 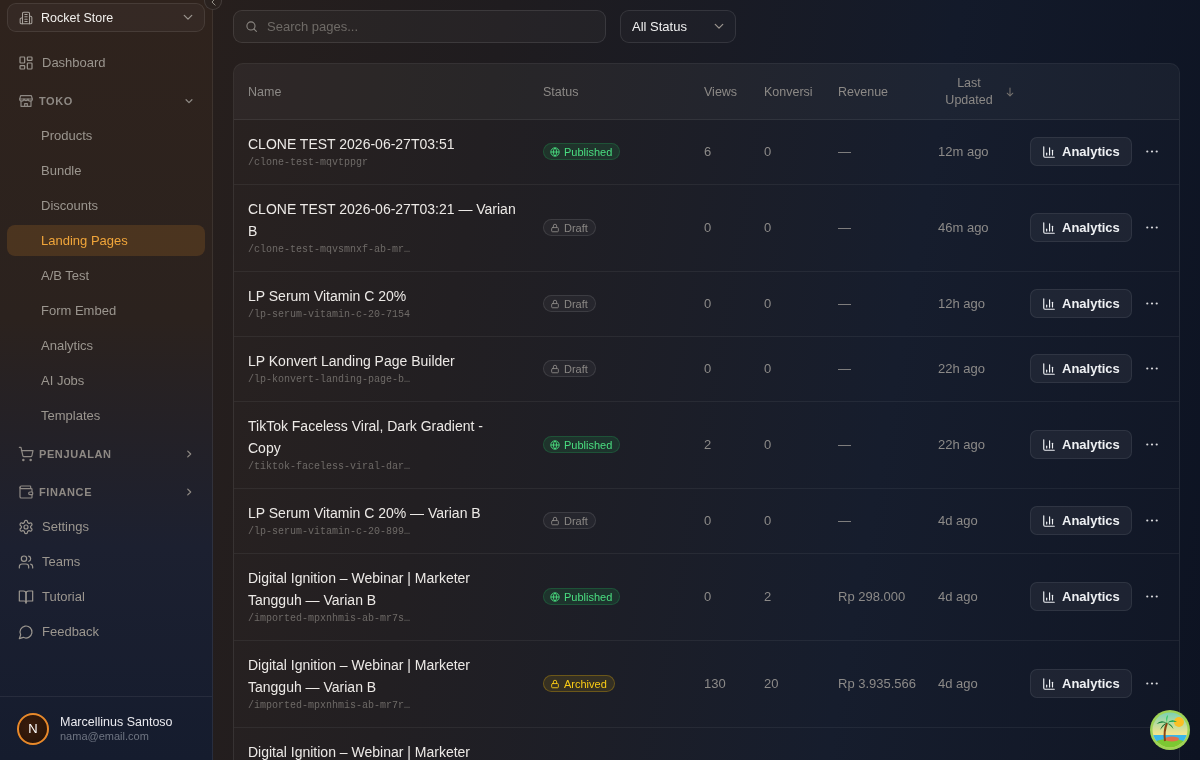 What do you see at coordinates (678, 26) in the screenshot?
I see `status-filter-dropdown: All Status` at bounding box center [678, 26].